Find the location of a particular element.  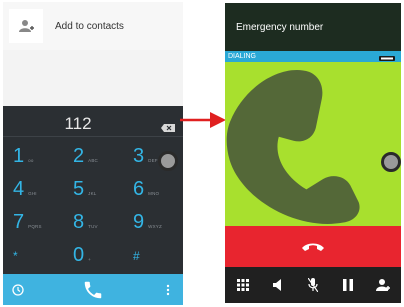

dial-action-bar is located at coordinates (93, 289).